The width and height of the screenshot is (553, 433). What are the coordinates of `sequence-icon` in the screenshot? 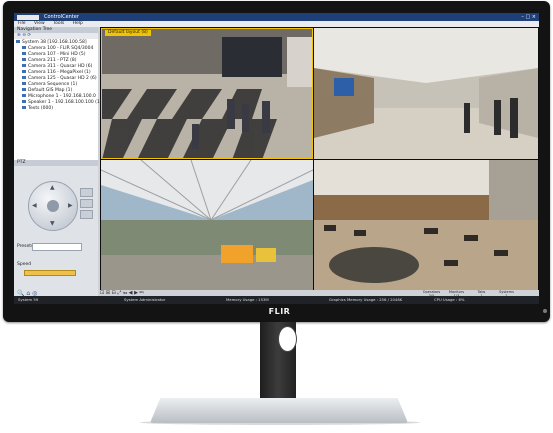 It's located at (24, 83).